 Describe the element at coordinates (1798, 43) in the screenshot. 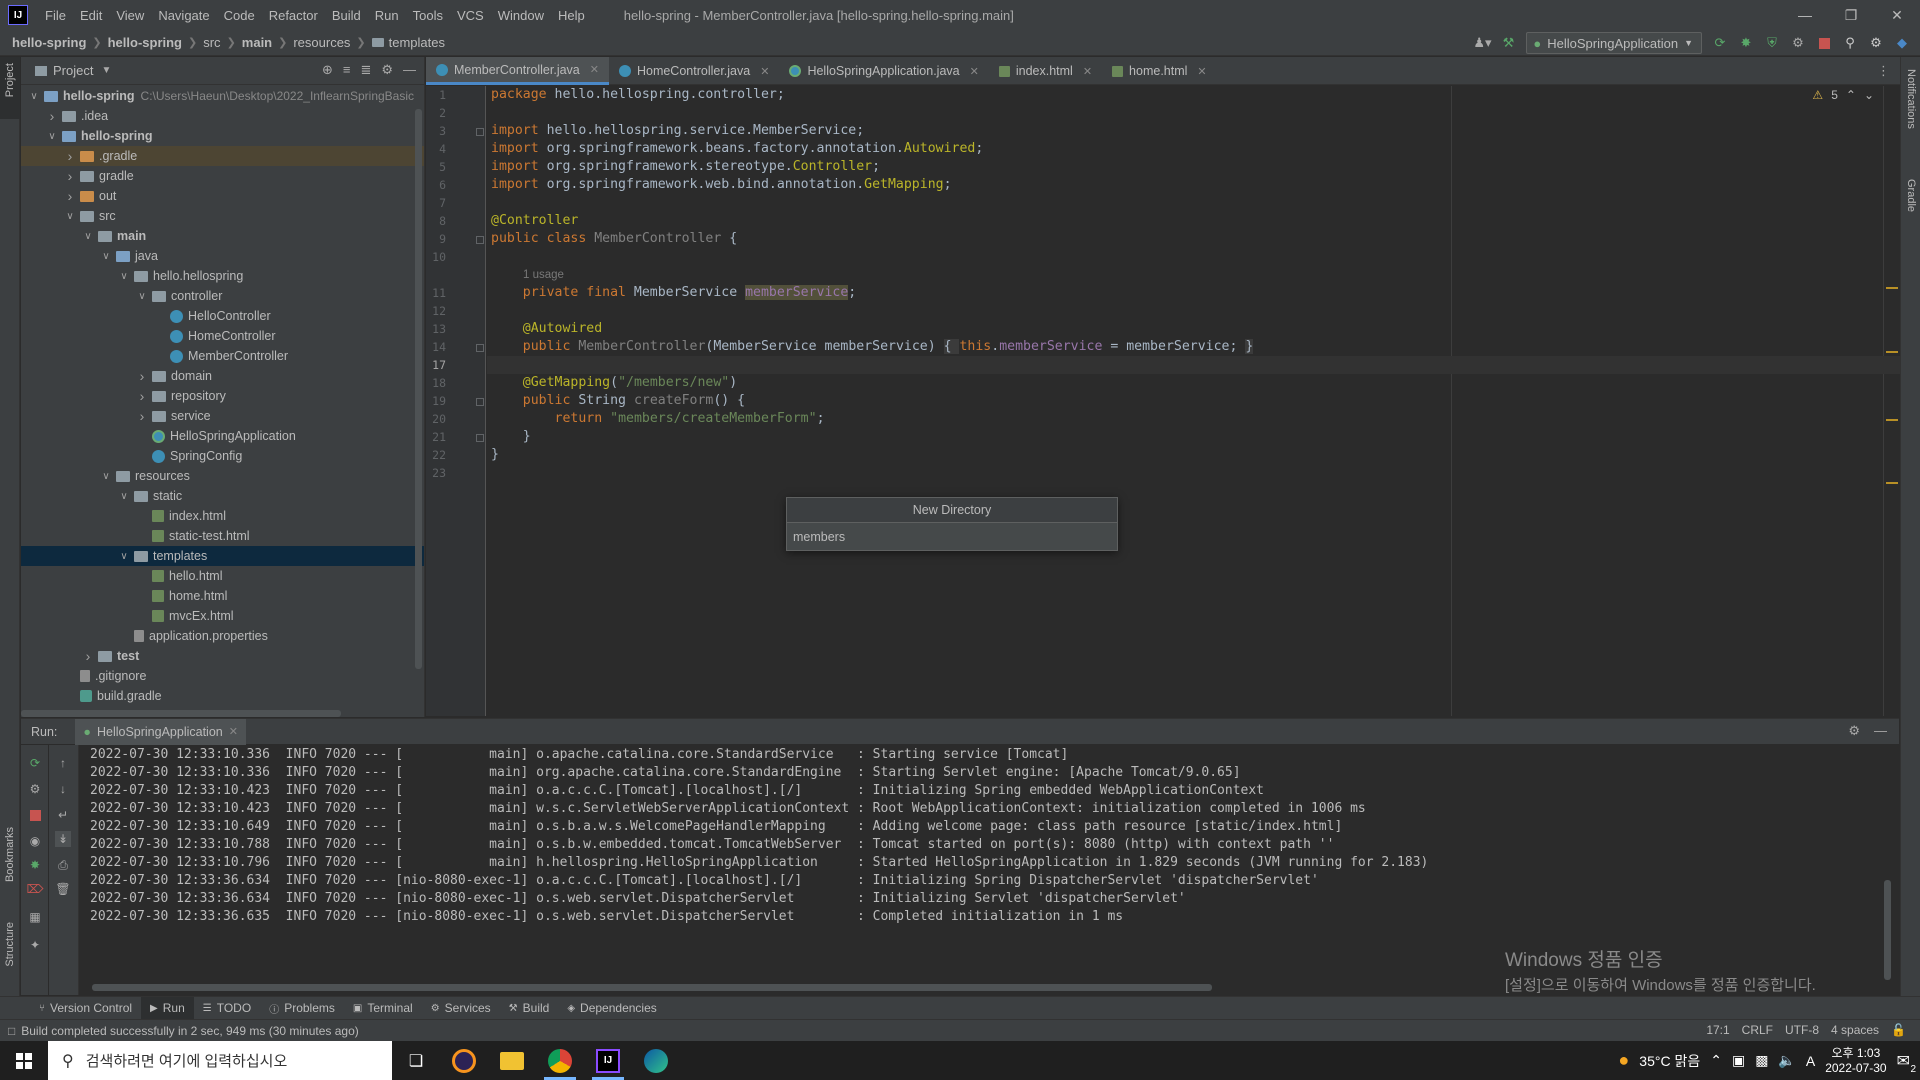

I see `profile-icon: ⚙` at that location.